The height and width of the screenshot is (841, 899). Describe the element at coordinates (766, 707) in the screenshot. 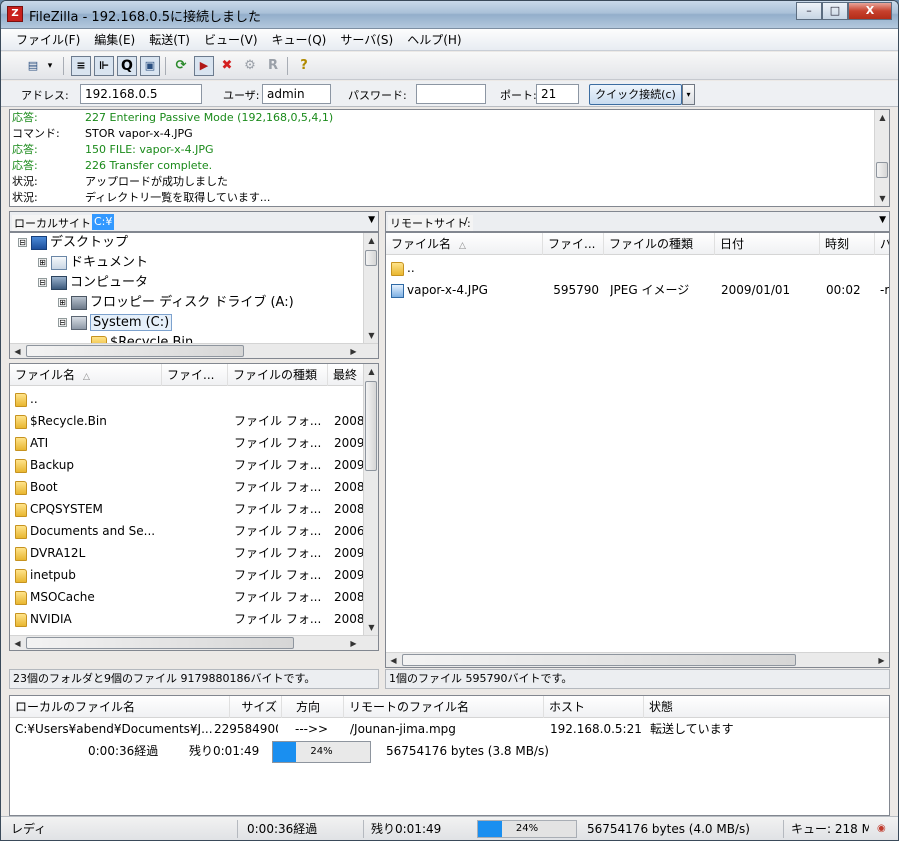

I see `queue-col-state: 状態` at that location.